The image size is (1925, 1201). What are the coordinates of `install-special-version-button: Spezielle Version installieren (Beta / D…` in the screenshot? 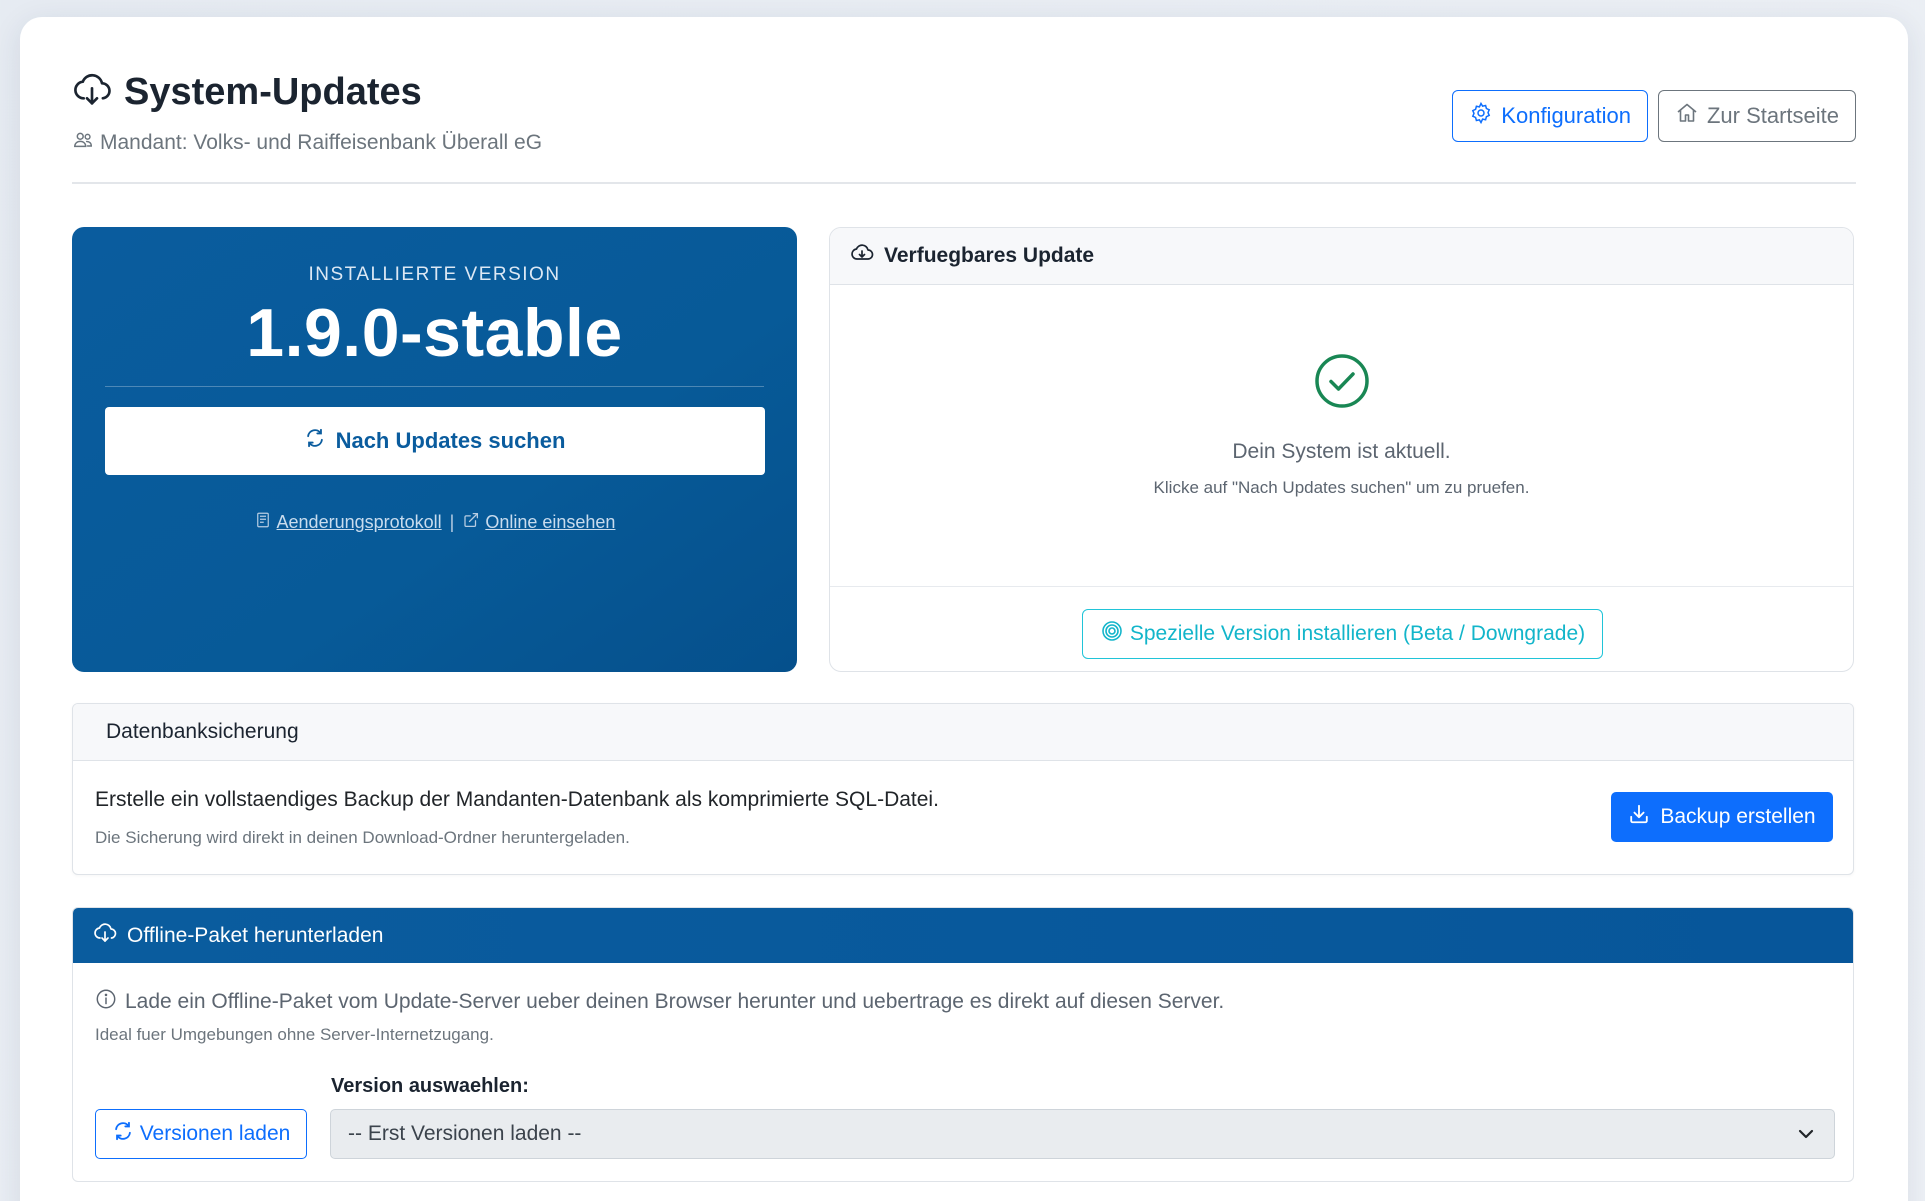 It's located at (1342, 634).